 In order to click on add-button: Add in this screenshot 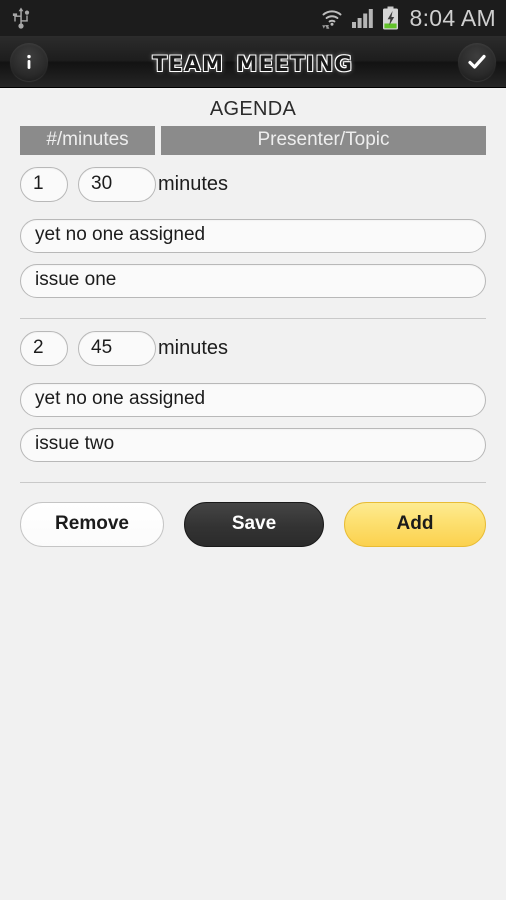, I will do `click(415, 524)`.